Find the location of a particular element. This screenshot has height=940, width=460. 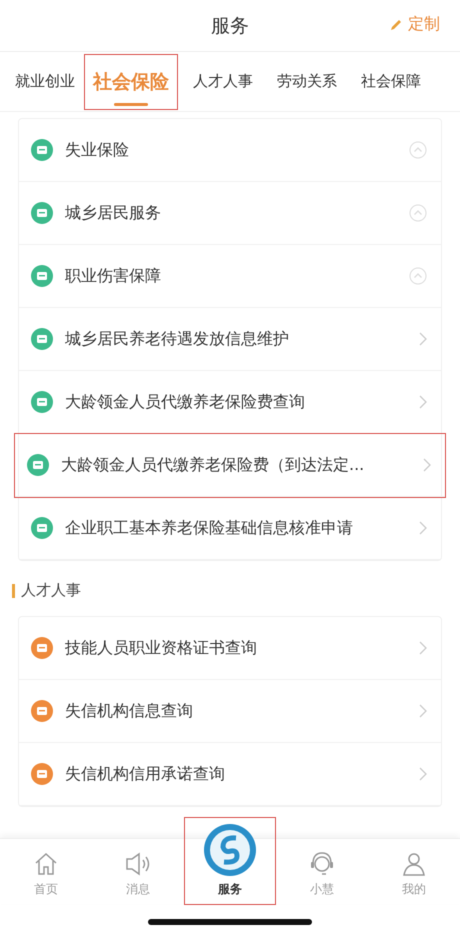

service-row: 大龄领金人员代缴养老保险费查询 is located at coordinates (230, 402).